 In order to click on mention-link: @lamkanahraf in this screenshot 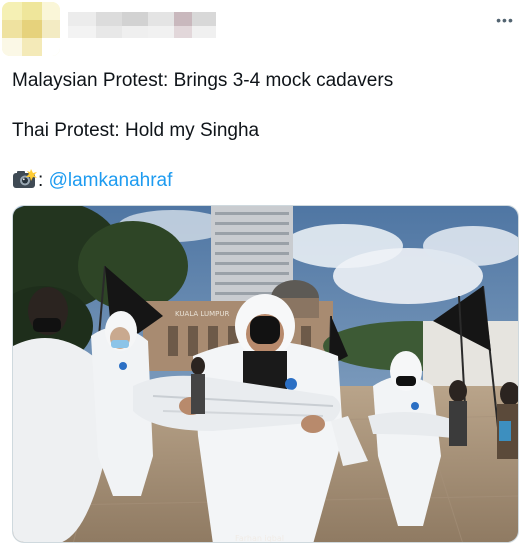, I will do `click(111, 180)`.